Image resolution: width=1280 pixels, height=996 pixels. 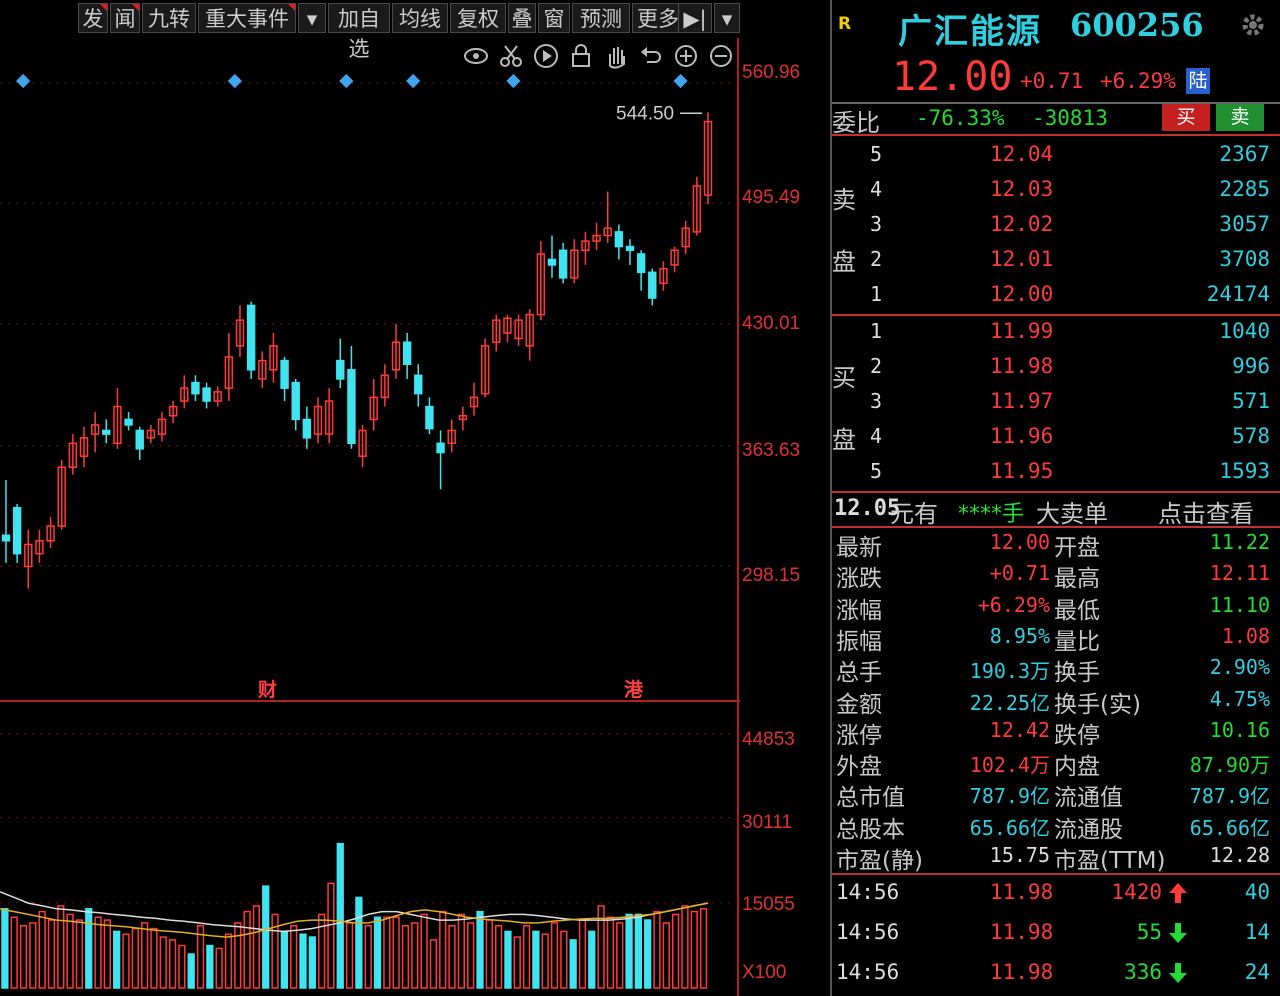 What do you see at coordinates (125, 18) in the screenshot?
I see `toolbar-button: 闻` at bounding box center [125, 18].